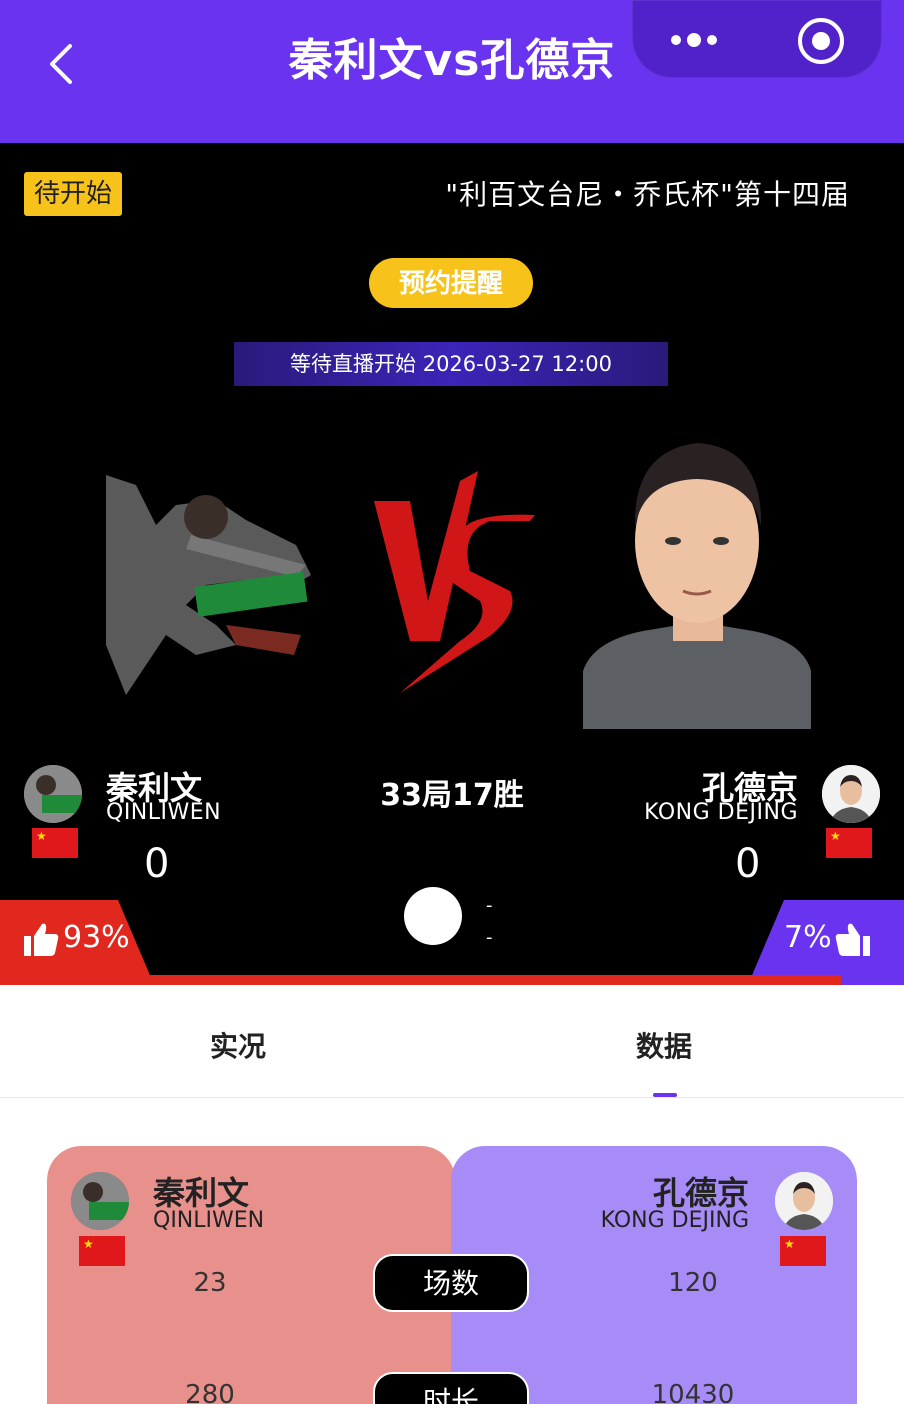 Image resolution: width=904 pixels, height=1404 pixels. I want to click on vote-progress-bar, so click(452, 980).